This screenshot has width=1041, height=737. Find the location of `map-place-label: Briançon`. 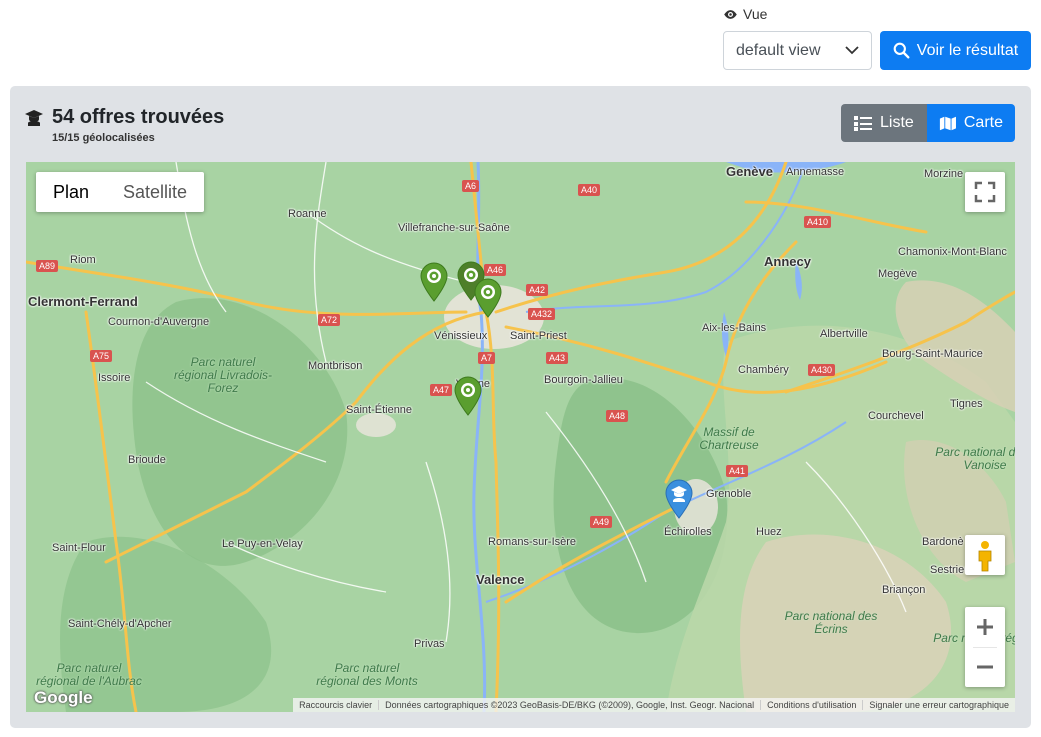

map-place-label: Briançon is located at coordinates (904, 590).